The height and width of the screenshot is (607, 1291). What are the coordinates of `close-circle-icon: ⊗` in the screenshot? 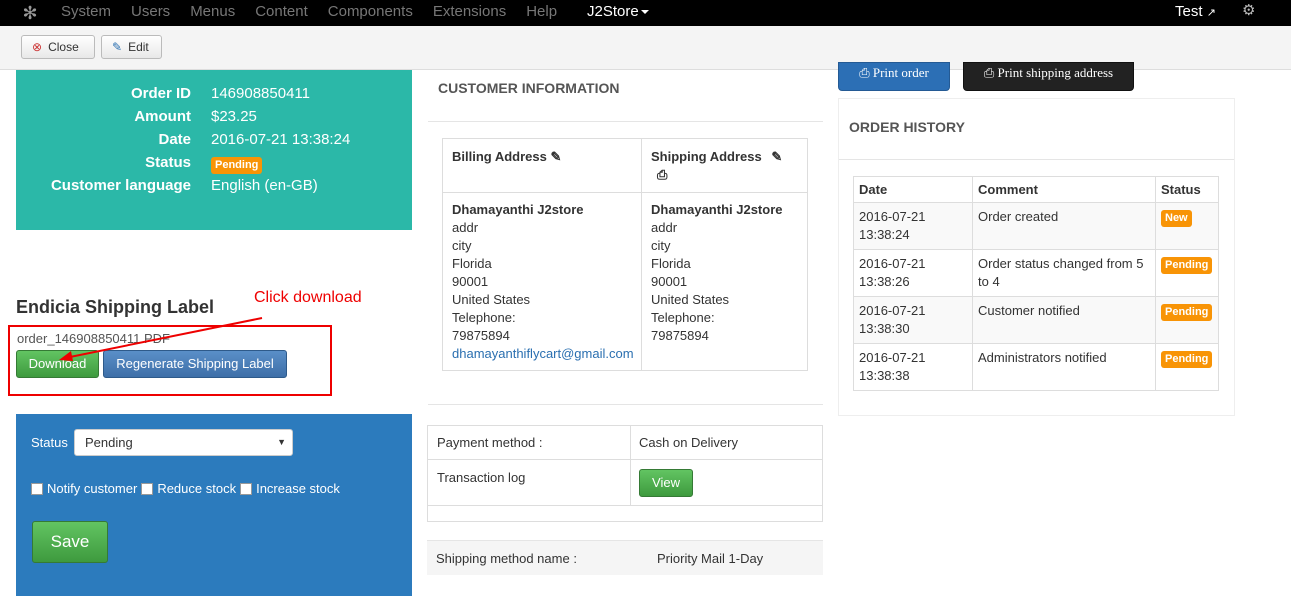 It's located at (37, 47).